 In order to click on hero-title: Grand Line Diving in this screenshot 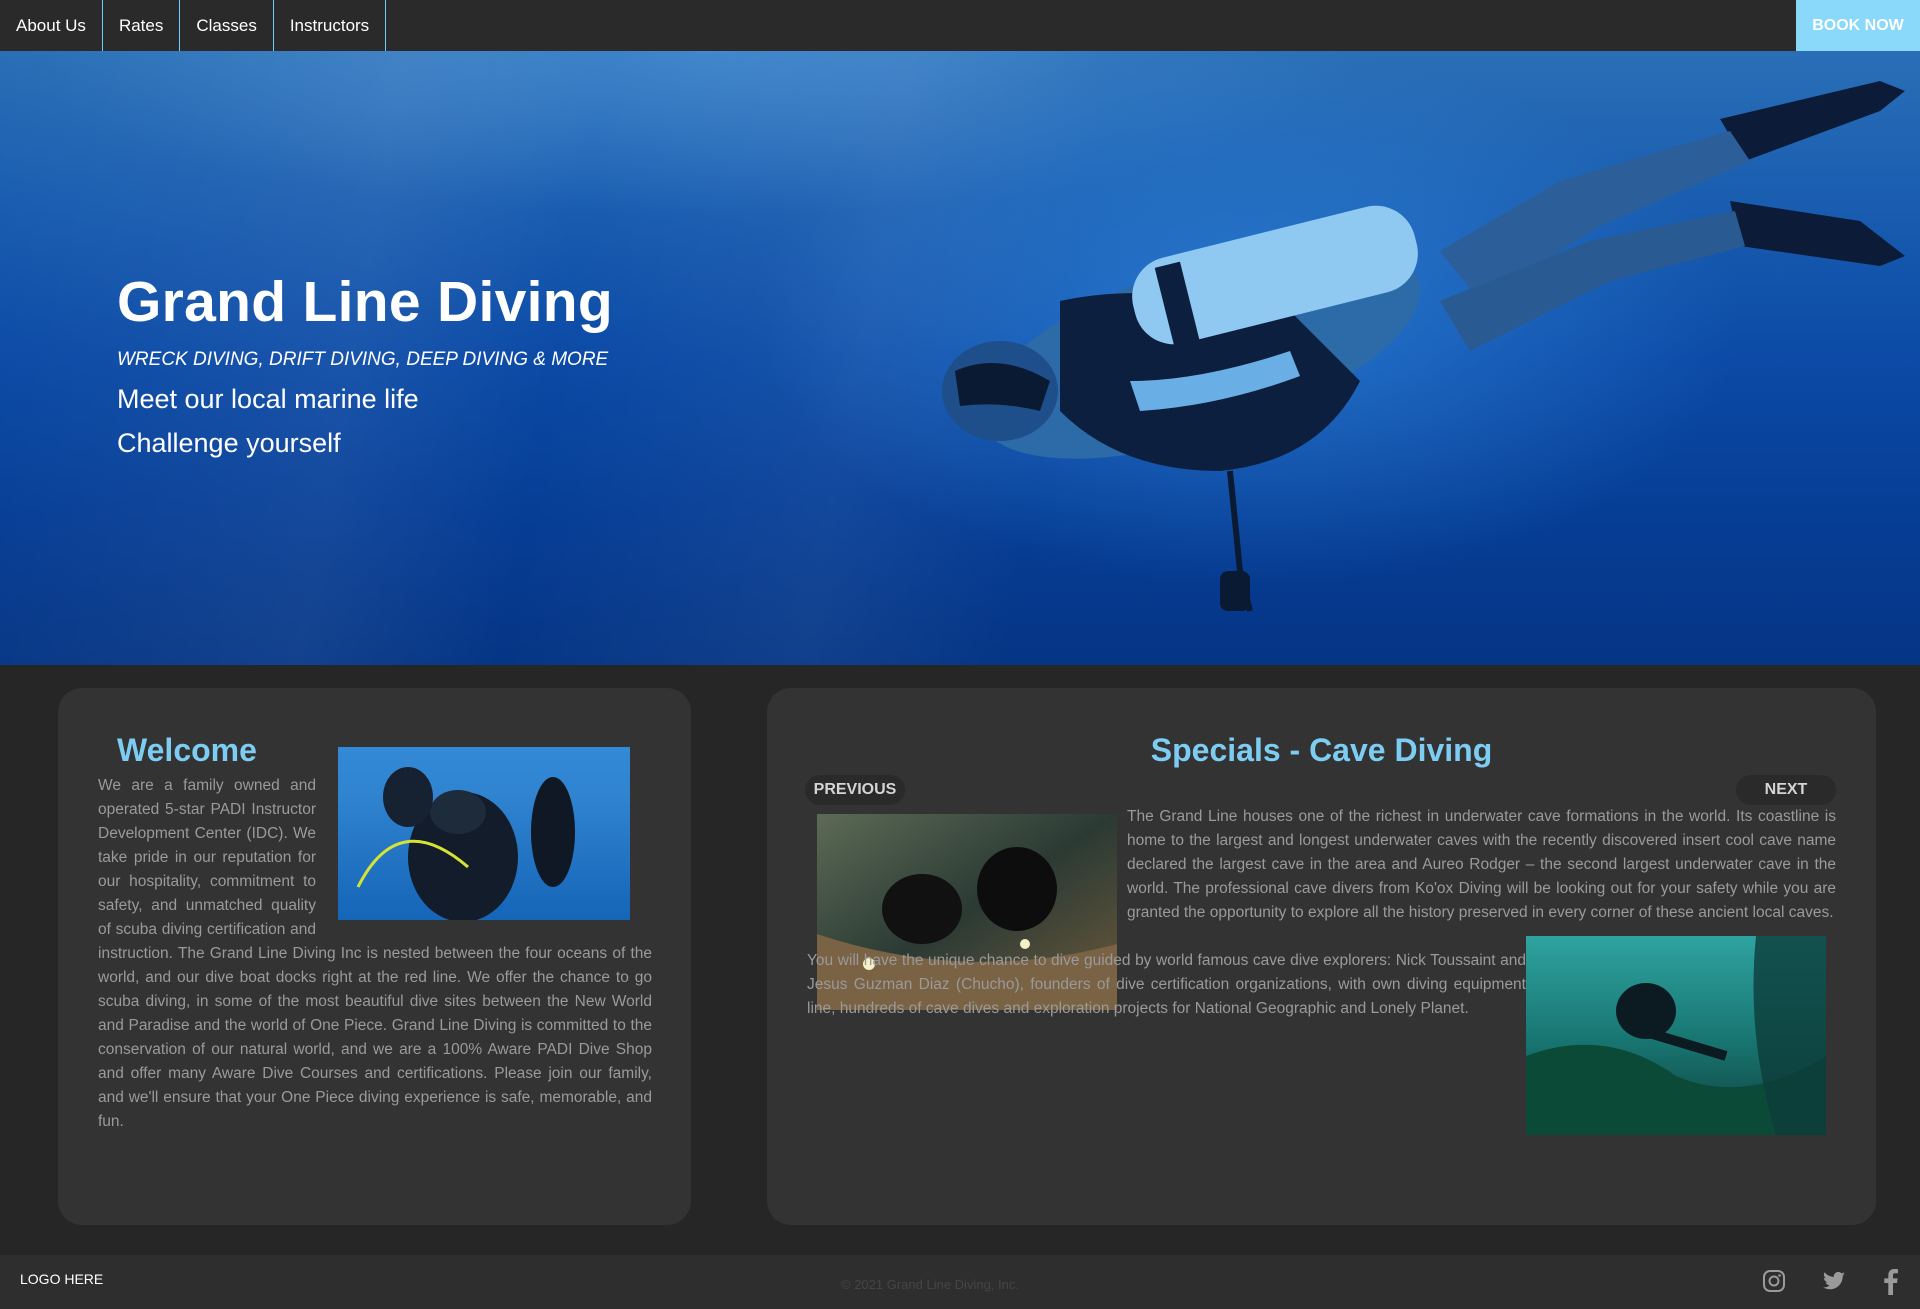, I will do `click(365, 302)`.